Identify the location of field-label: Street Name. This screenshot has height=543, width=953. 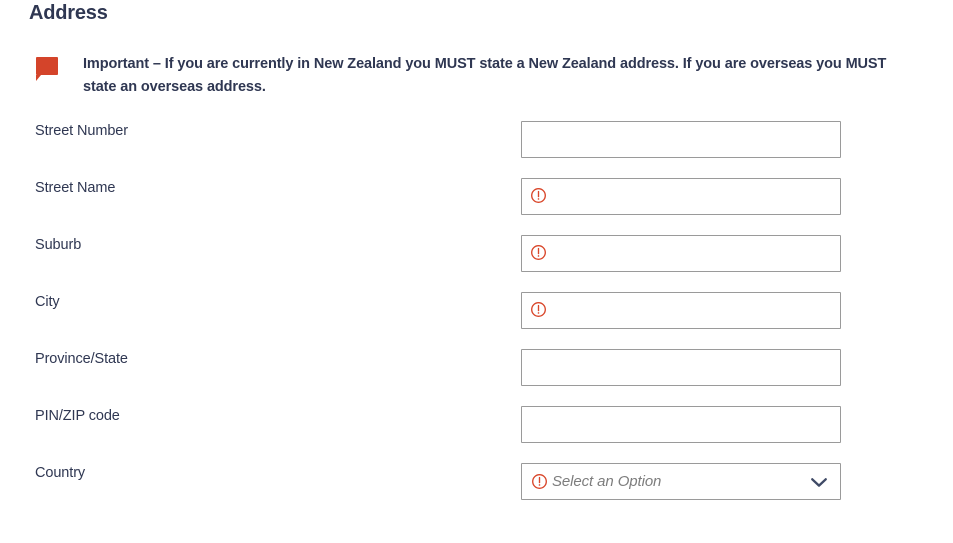
(75, 188).